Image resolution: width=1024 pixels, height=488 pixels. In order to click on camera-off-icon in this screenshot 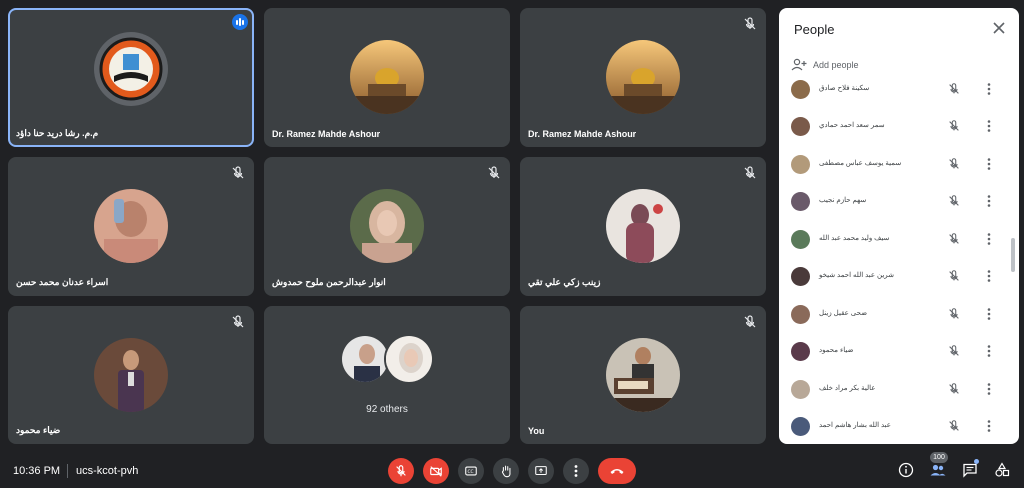, I will do `click(436, 471)`.